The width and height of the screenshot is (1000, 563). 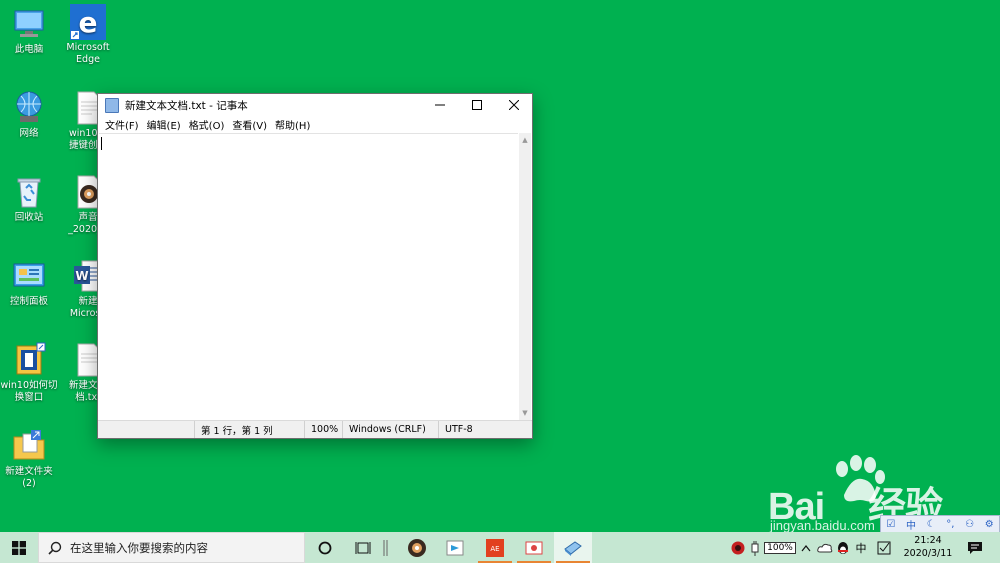 I want to click on menu-help: 帮助(H), so click(x=292, y=124).